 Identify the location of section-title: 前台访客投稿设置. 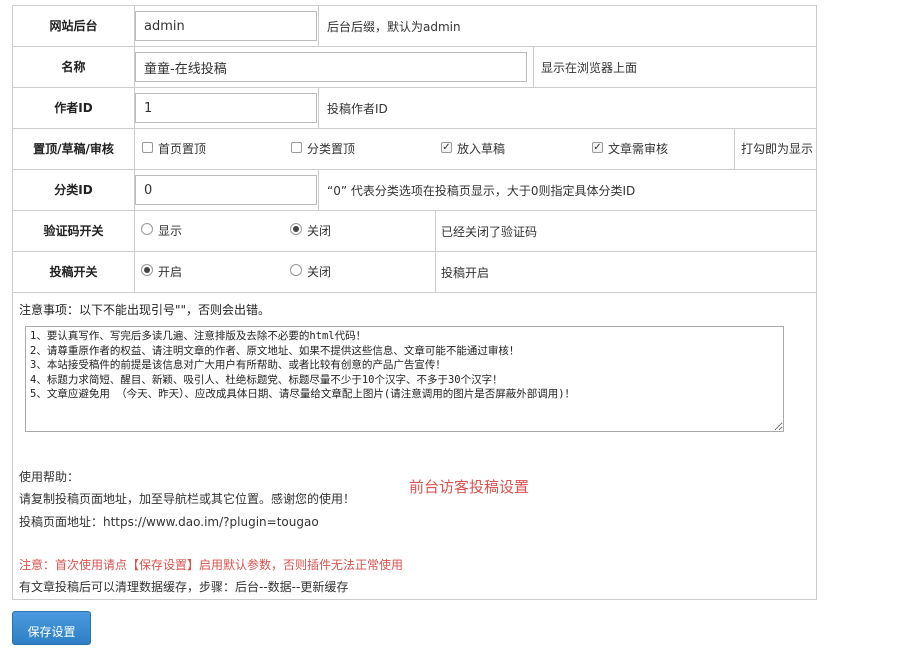
(469, 487).